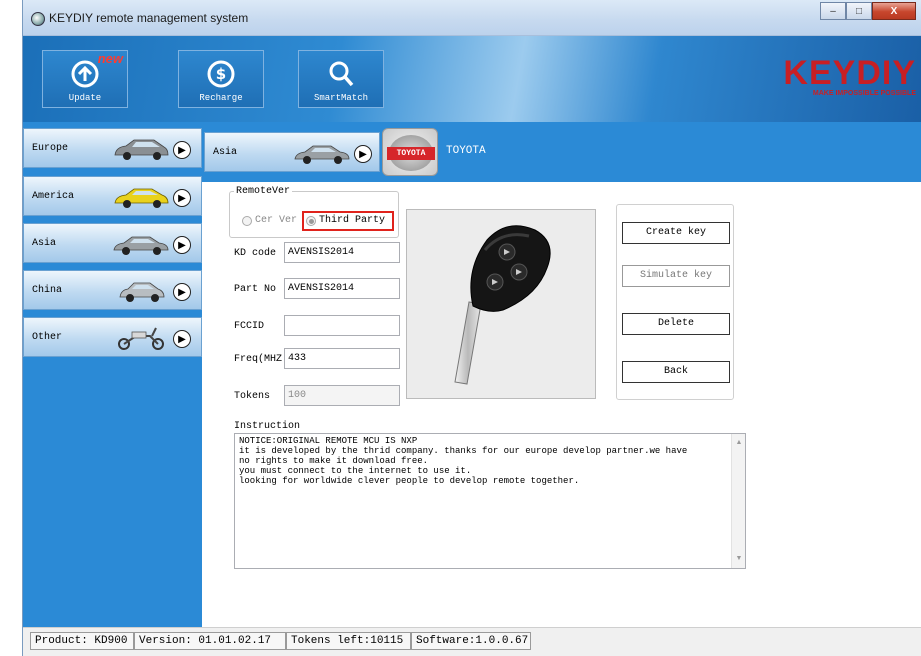 Image resolution: width=921 pixels, height=656 pixels. Describe the element at coordinates (342, 325) in the screenshot. I see `fccid-field` at that location.